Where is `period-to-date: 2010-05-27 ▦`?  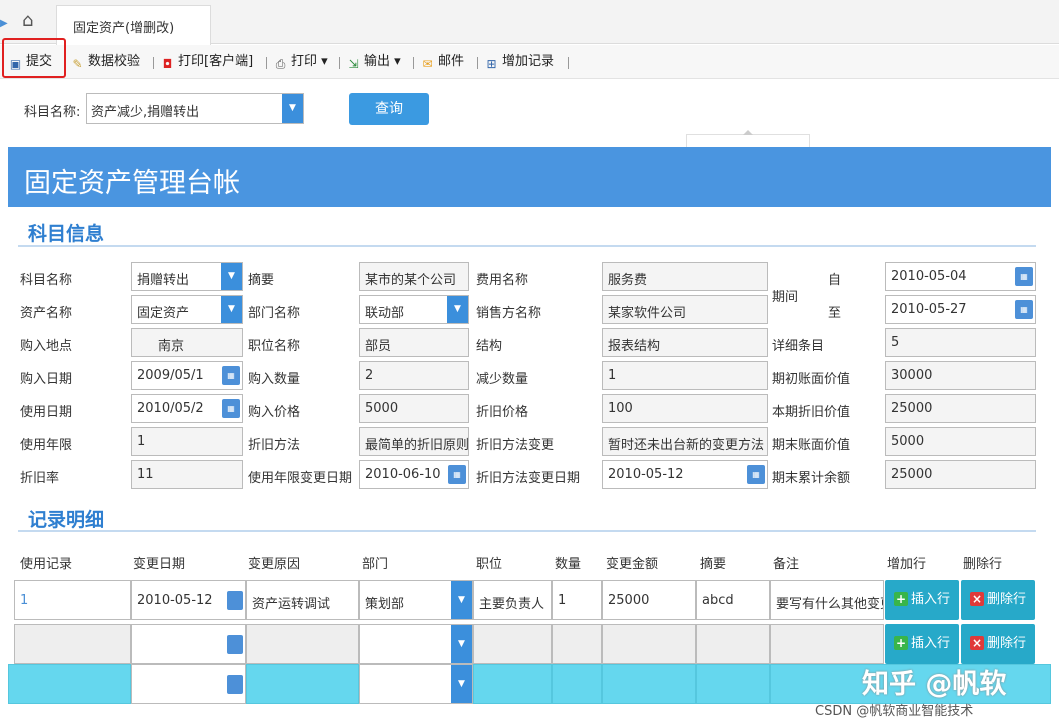 period-to-date: 2010-05-27 ▦ is located at coordinates (960, 309).